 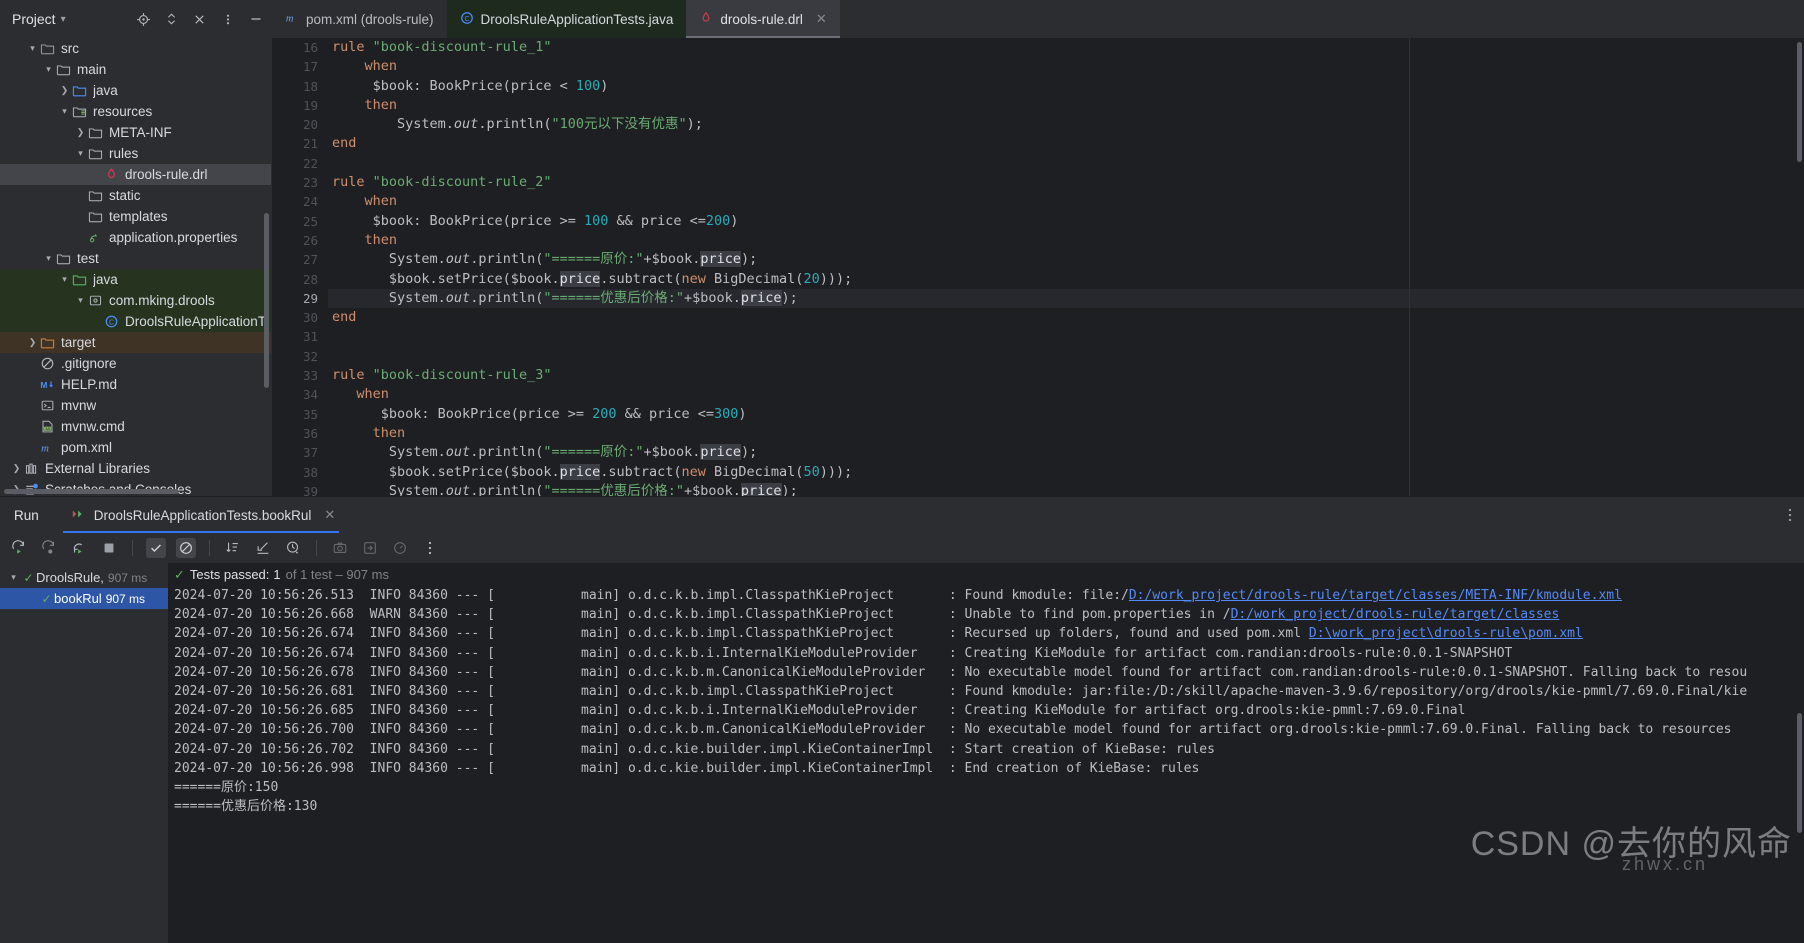 What do you see at coordinates (1066, 182) in the screenshot?
I see `code-line: rule "book-discount-rule_2"` at bounding box center [1066, 182].